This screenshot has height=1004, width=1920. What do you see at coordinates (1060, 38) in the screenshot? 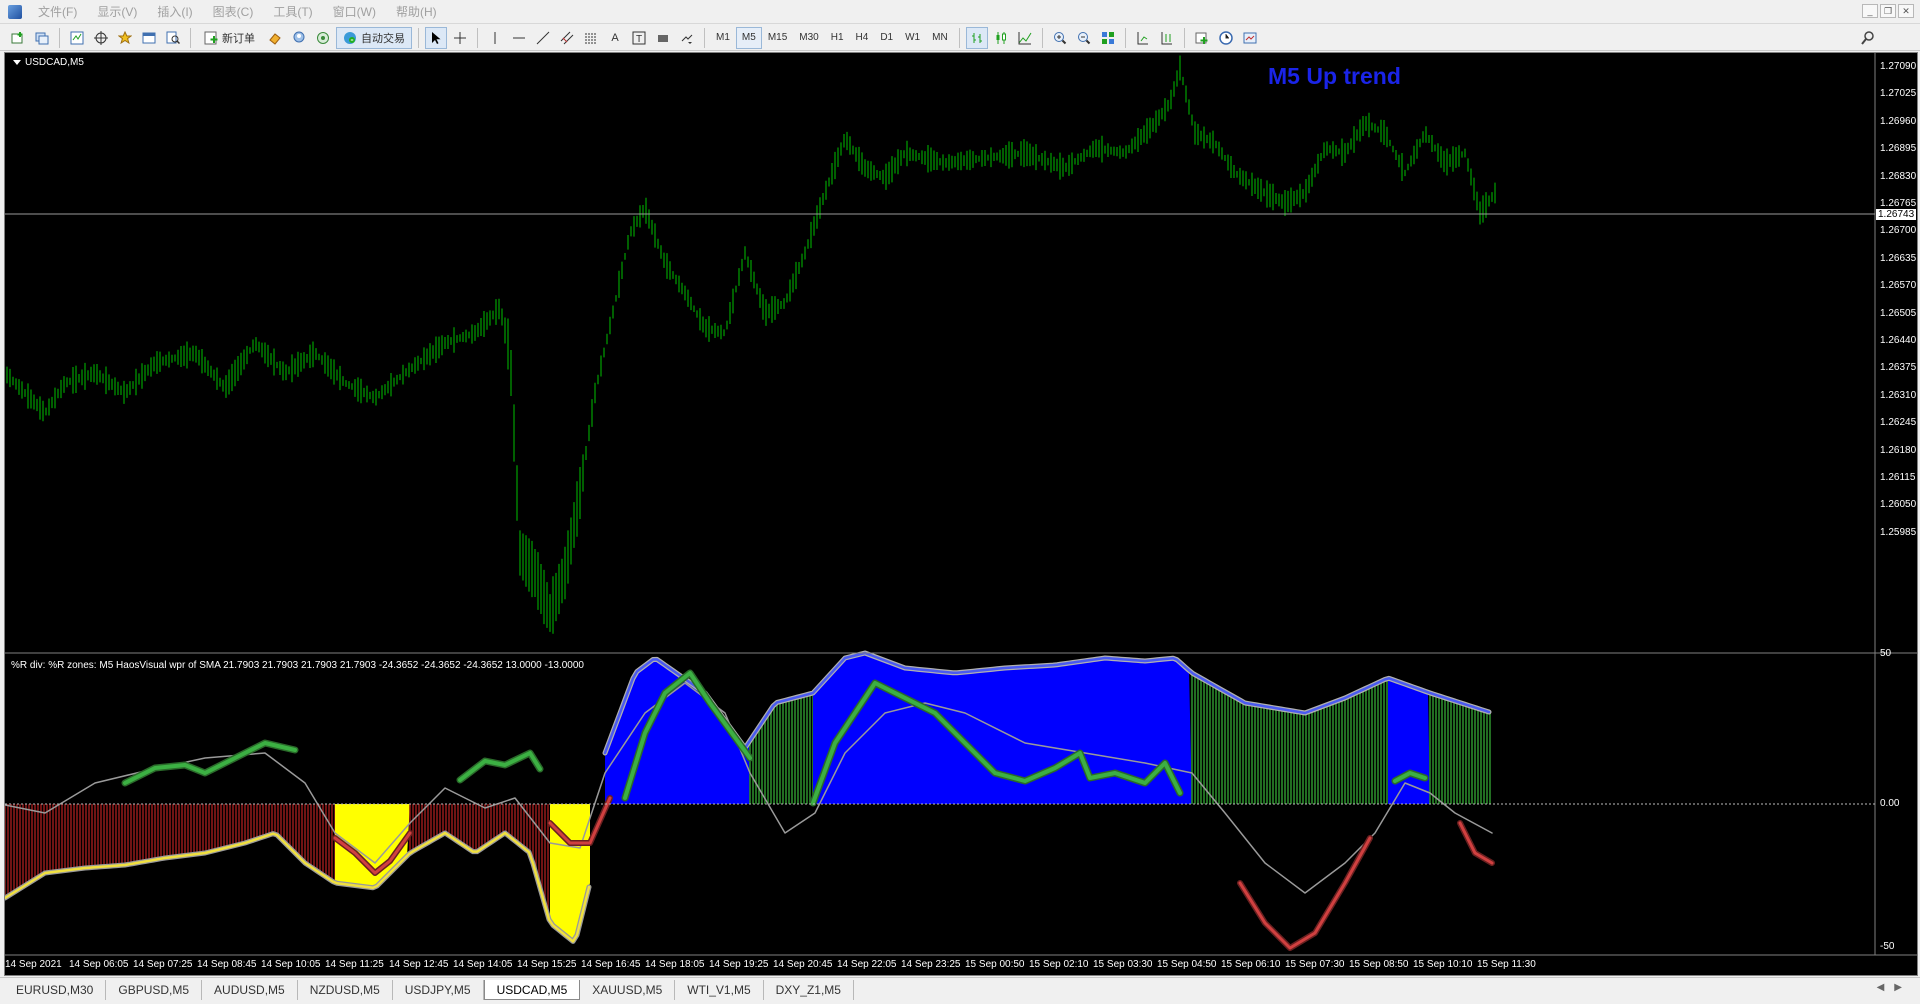
I see `zoom-in-button` at bounding box center [1060, 38].